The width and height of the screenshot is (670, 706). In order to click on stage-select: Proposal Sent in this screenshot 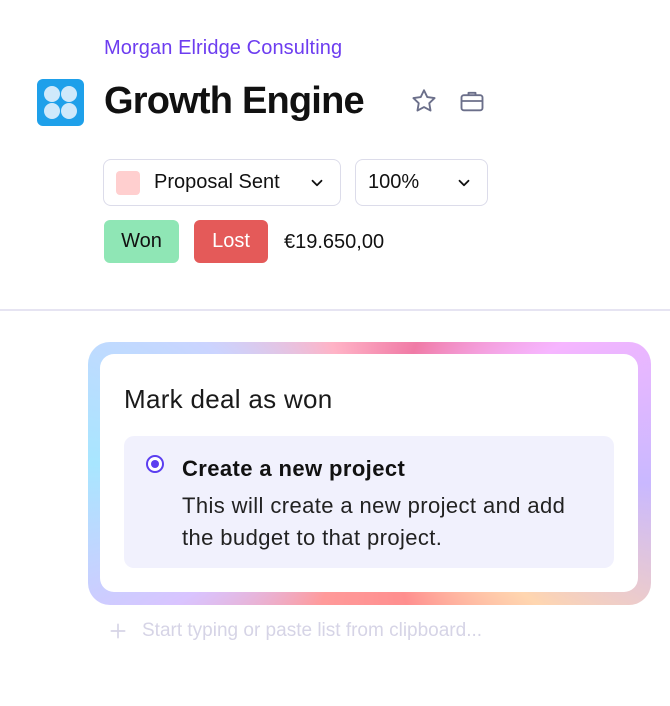, I will do `click(222, 182)`.